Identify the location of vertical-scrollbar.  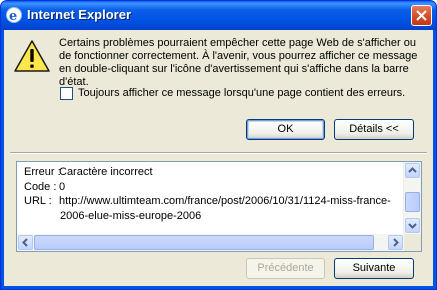
(412, 198).